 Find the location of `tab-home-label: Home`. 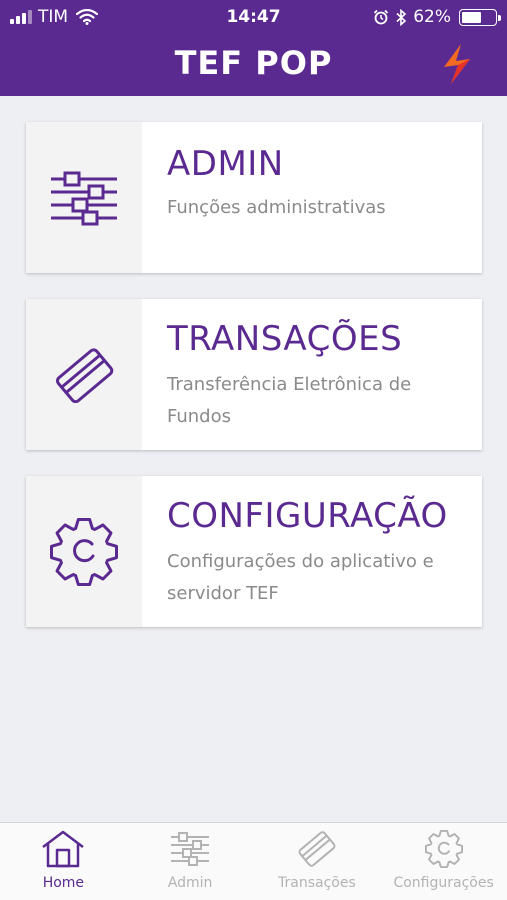

tab-home-label: Home is located at coordinates (63, 883).